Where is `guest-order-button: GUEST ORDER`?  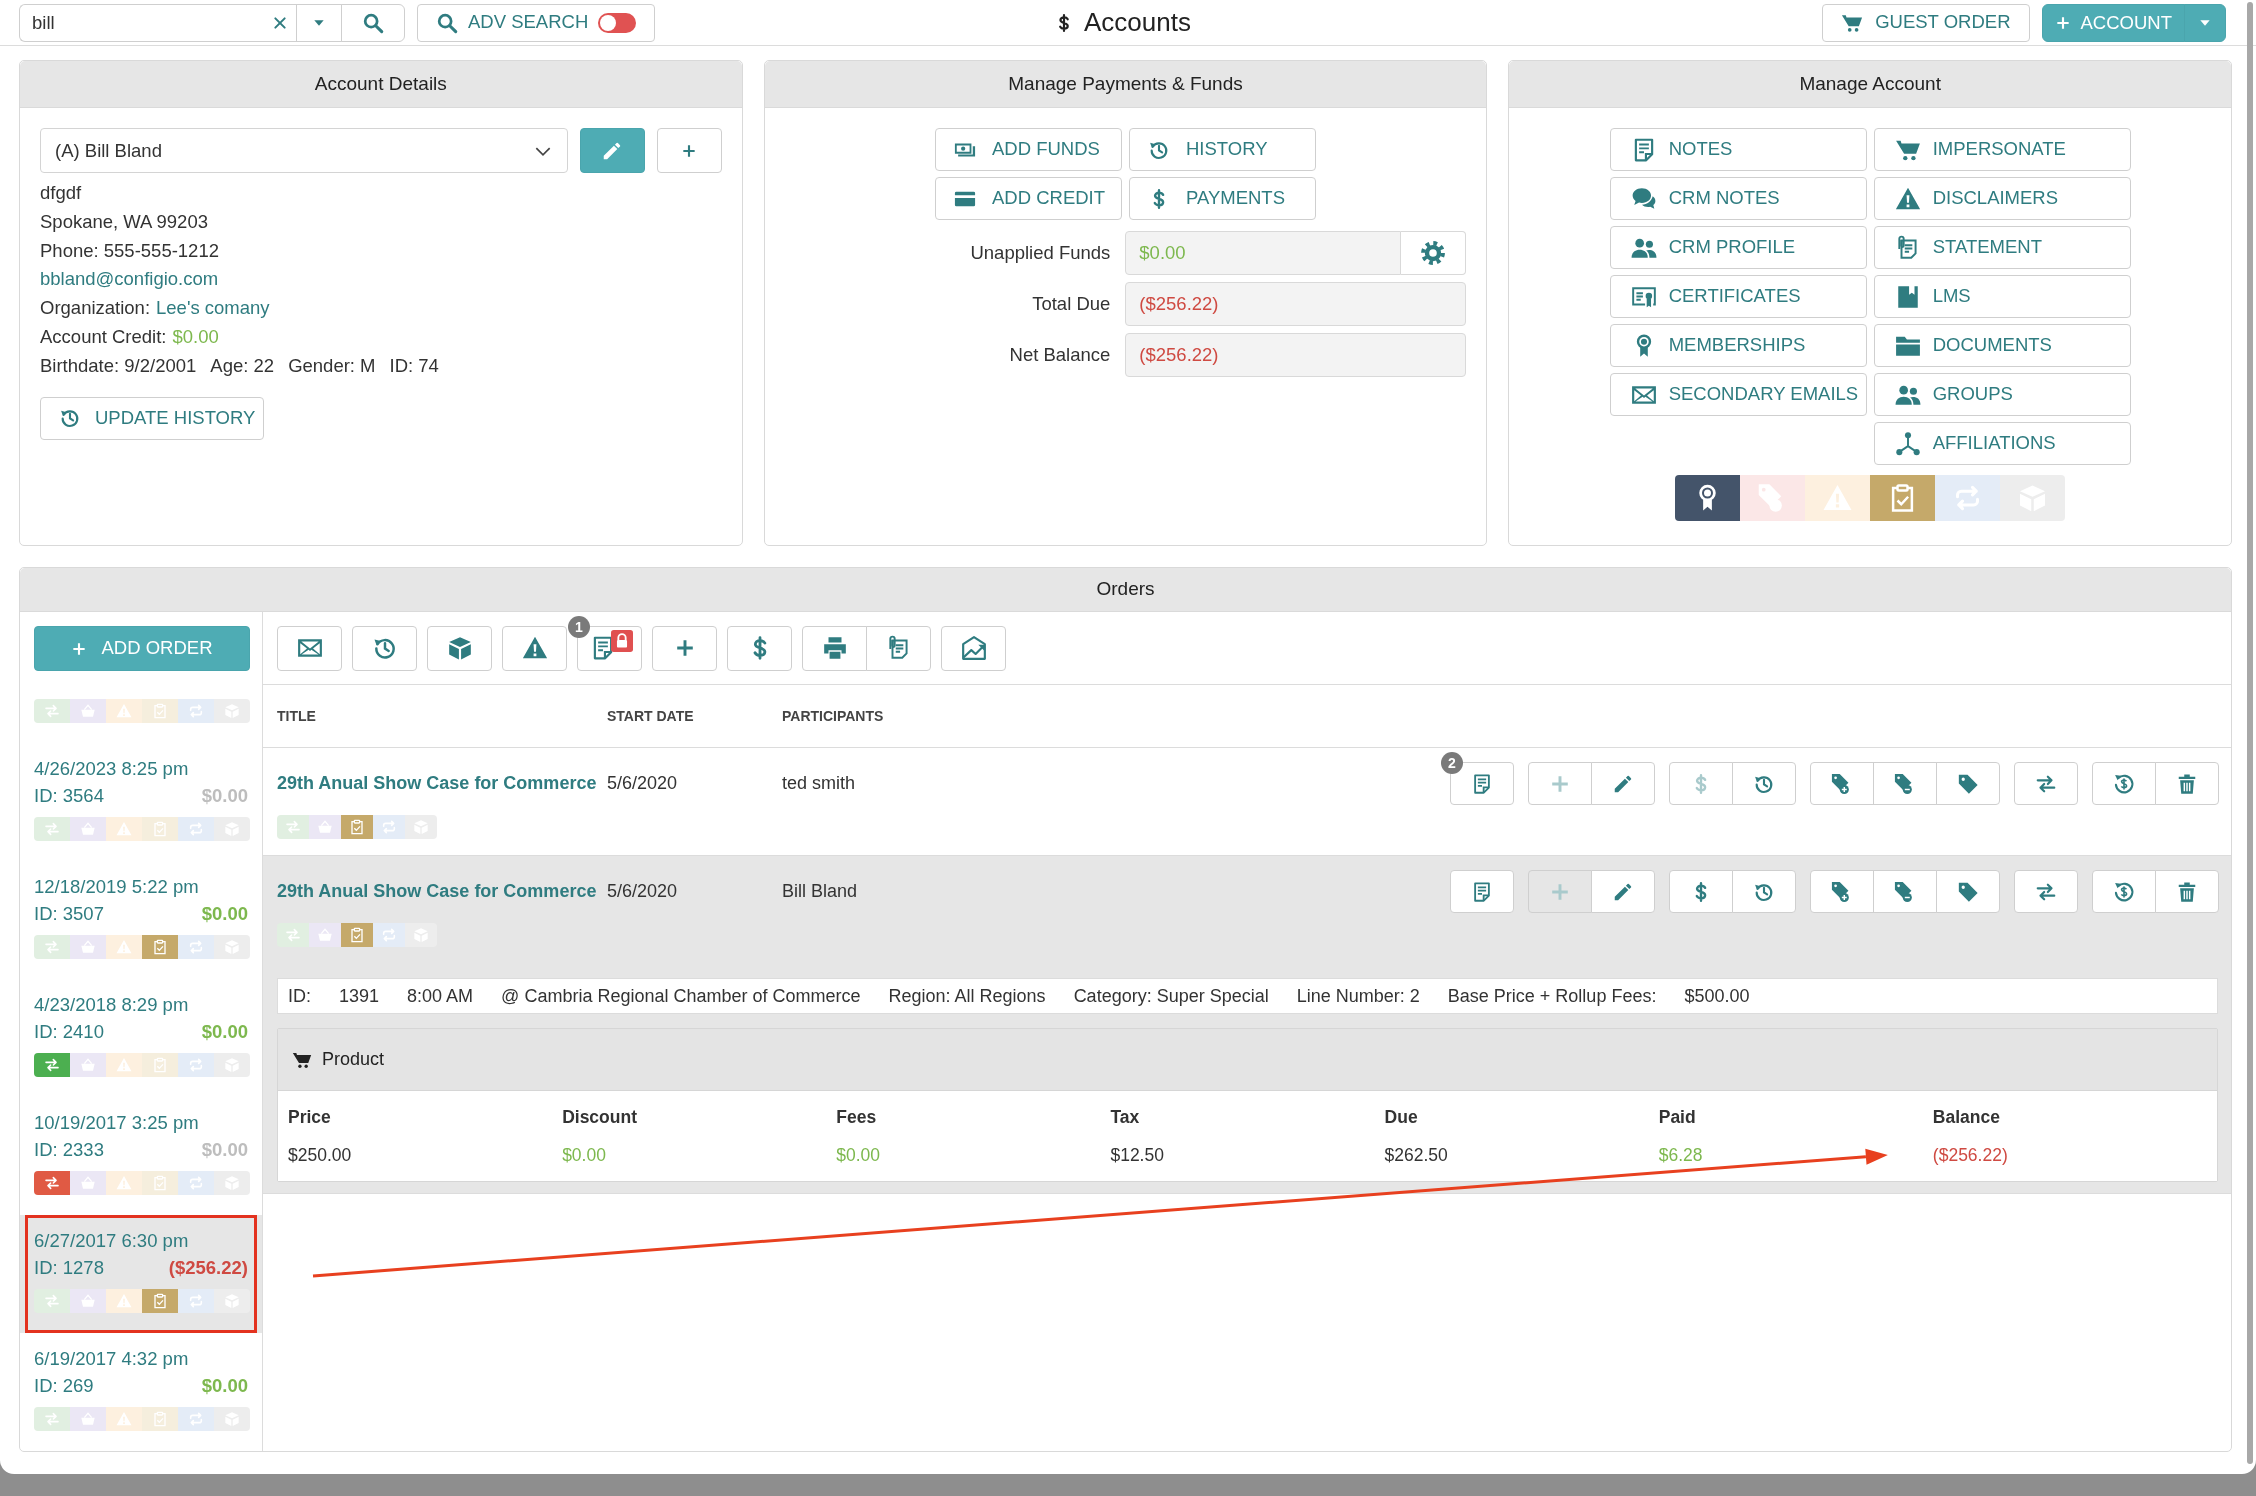
guest-order-button: GUEST ORDER is located at coordinates (1926, 22).